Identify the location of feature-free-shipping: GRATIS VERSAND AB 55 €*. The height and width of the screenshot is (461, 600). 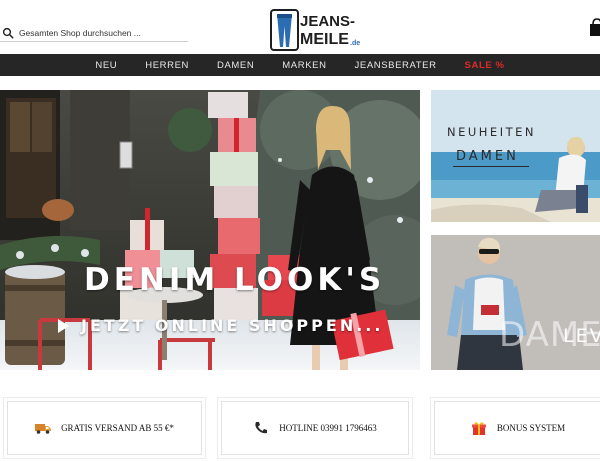
(104, 428).